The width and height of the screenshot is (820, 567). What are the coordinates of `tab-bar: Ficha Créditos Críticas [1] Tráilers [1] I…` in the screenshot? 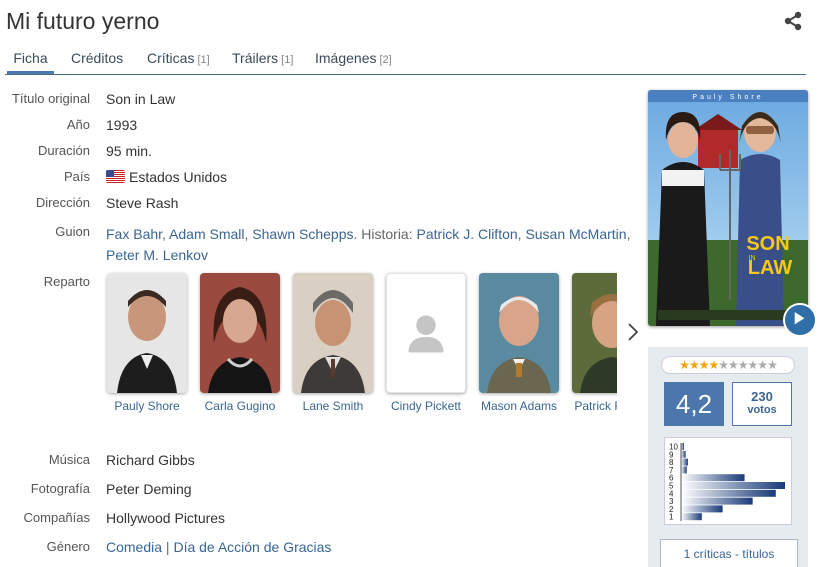 It's located at (405, 59).